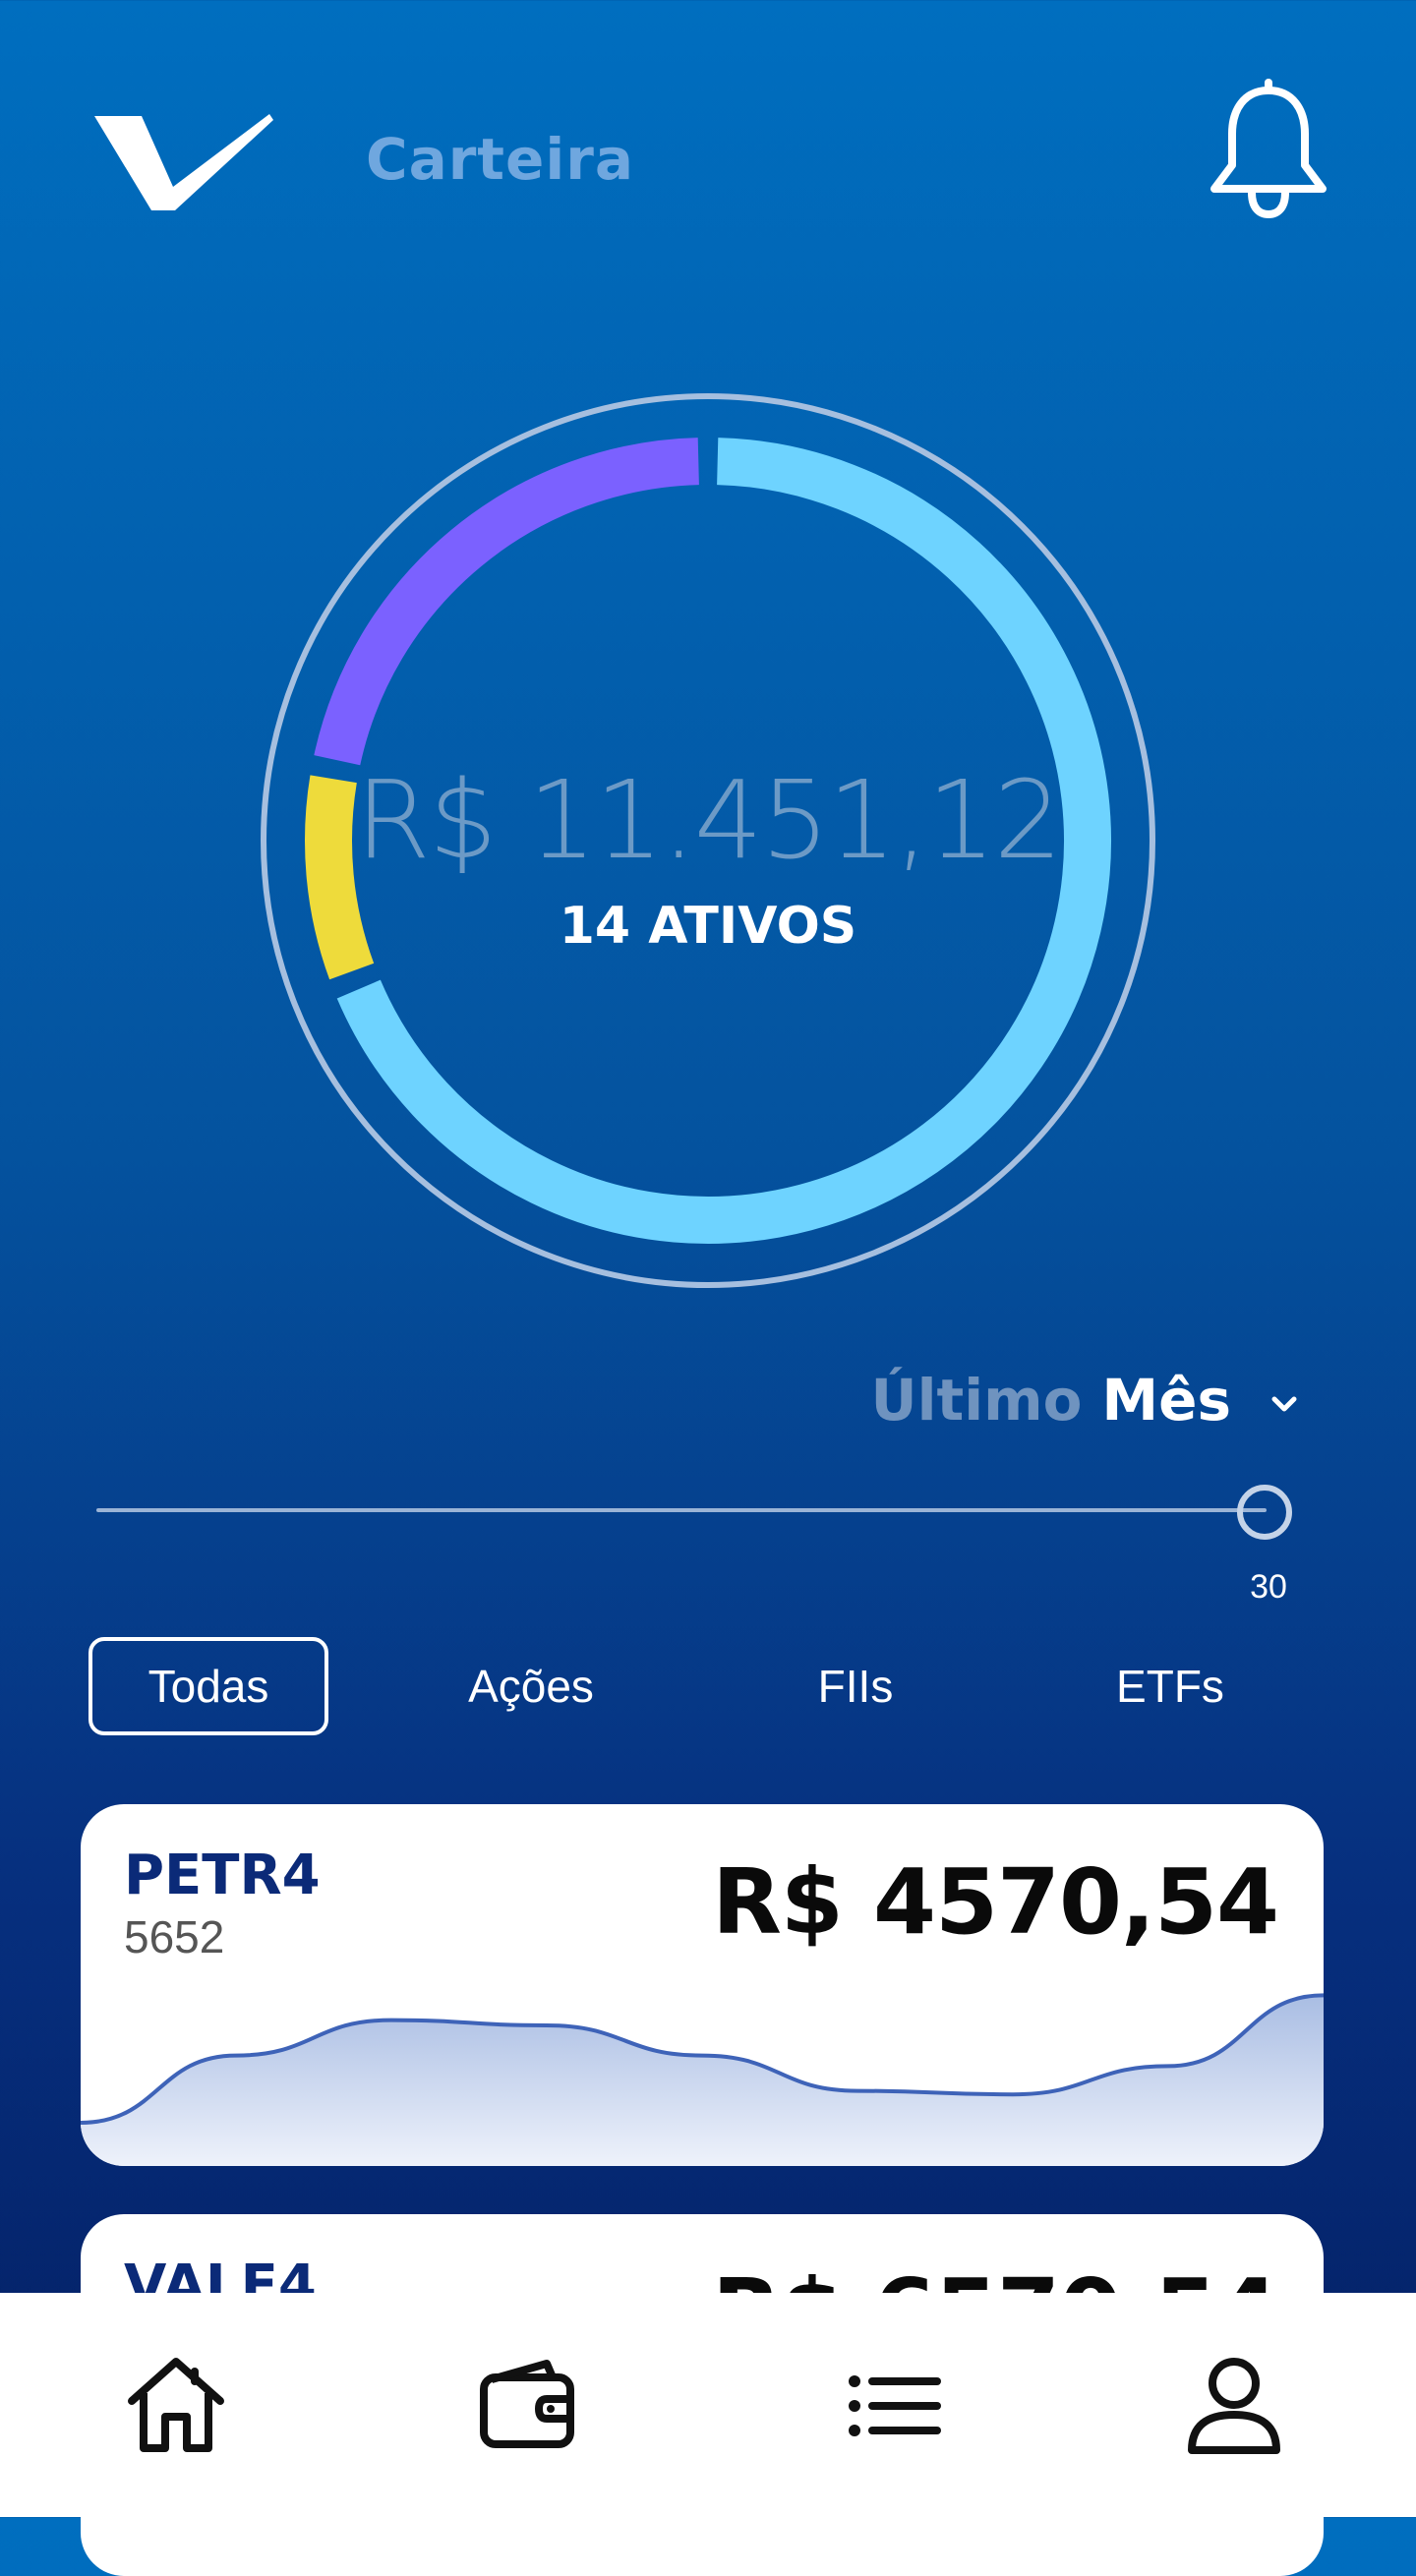  What do you see at coordinates (1234, 2406) in the screenshot?
I see `user-icon` at bounding box center [1234, 2406].